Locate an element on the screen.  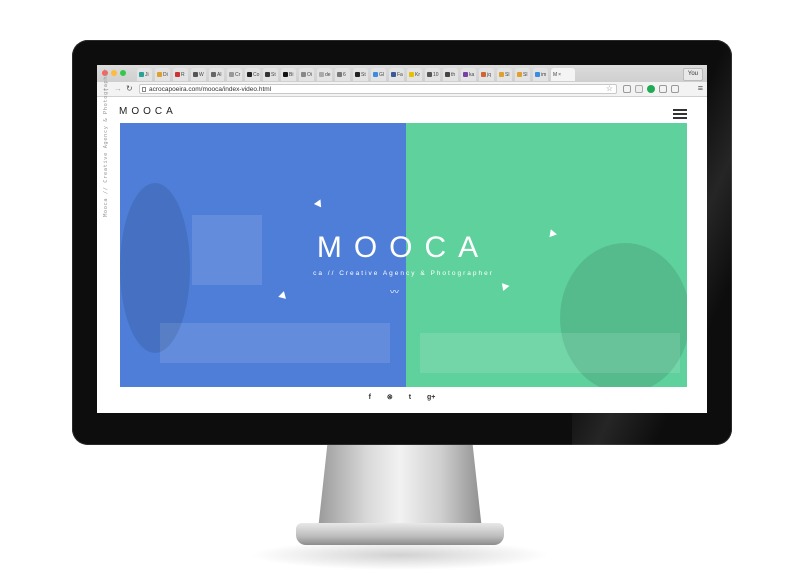
browser-tab: th is located at coordinates (450, 74).